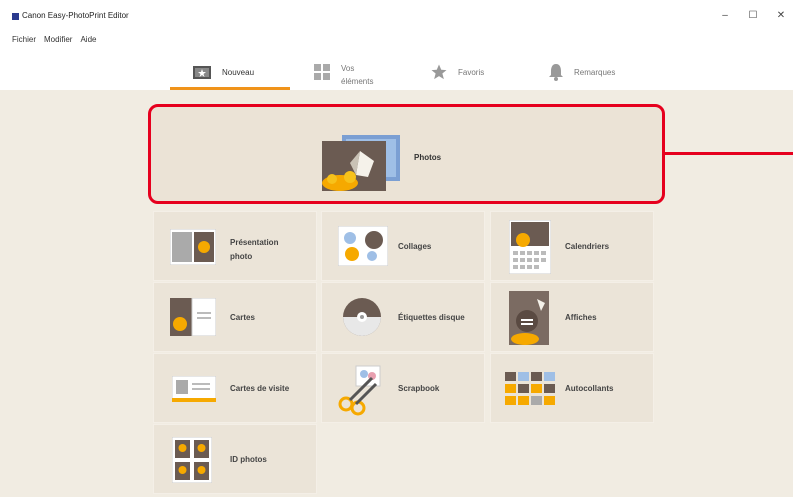 Image resolution: width=793 pixels, height=497 pixels. I want to click on category-cartes: Cartes, so click(235, 317).